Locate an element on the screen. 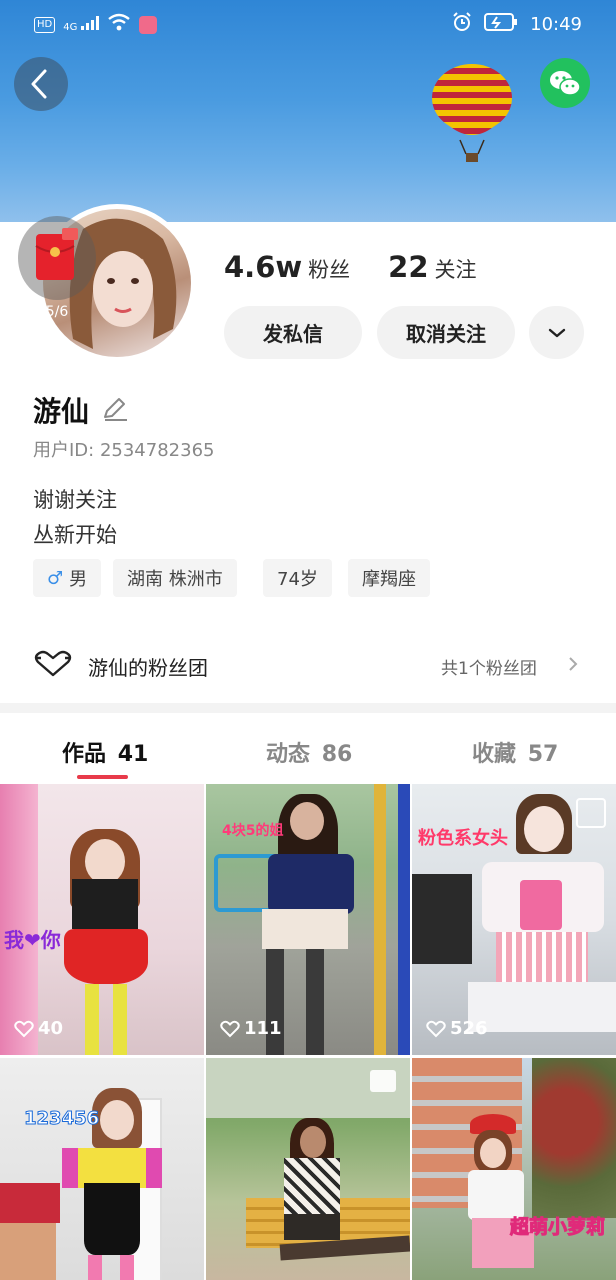  like-count: 526 is located at coordinates (457, 1028).